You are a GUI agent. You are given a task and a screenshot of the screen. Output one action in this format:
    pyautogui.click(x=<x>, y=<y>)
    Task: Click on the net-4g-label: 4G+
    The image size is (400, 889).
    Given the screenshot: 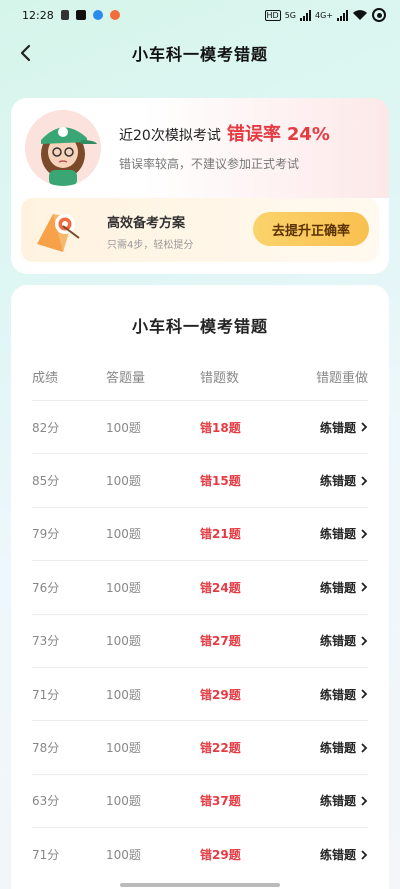 What is the action you would take?
    pyautogui.click(x=324, y=15)
    